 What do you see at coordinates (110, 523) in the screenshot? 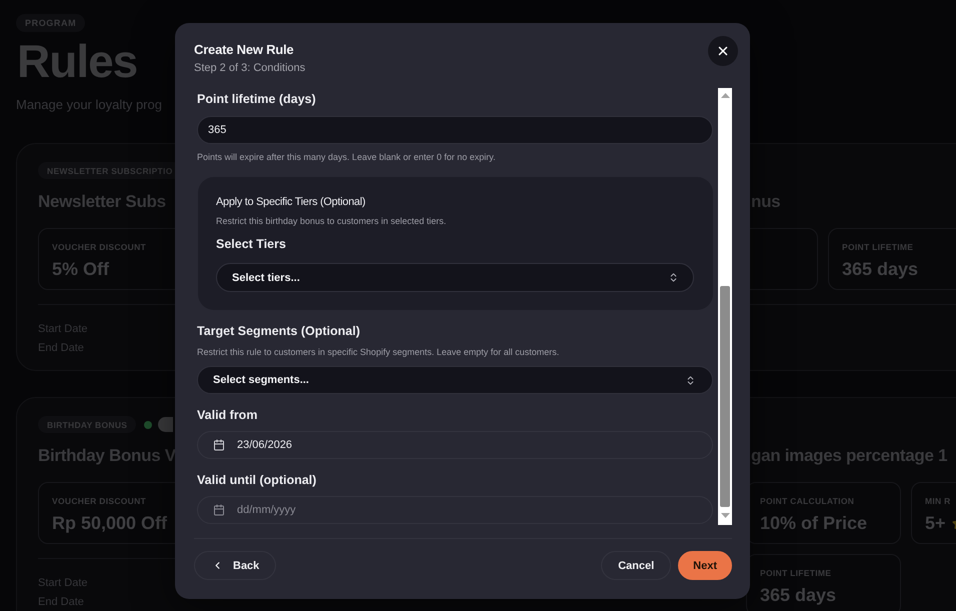
I see `metric-value: Rp 50,000 Off` at bounding box center [110, 523].